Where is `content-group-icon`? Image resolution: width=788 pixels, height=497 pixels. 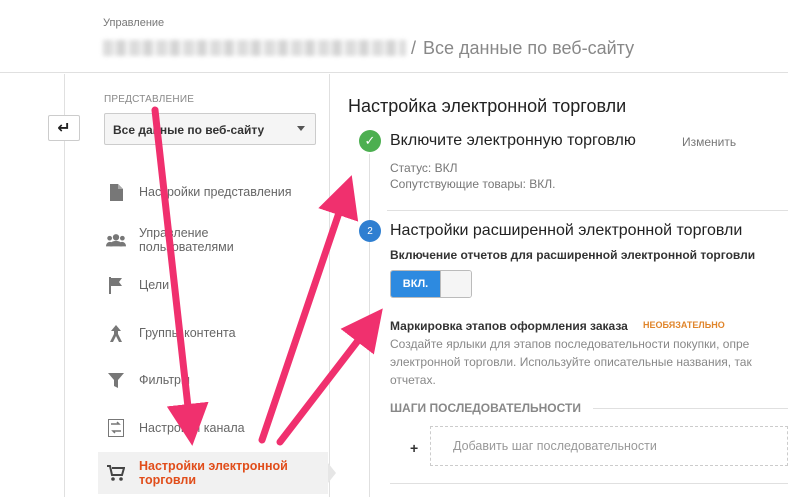 content-group-icon is located at coordinates (116, 333).